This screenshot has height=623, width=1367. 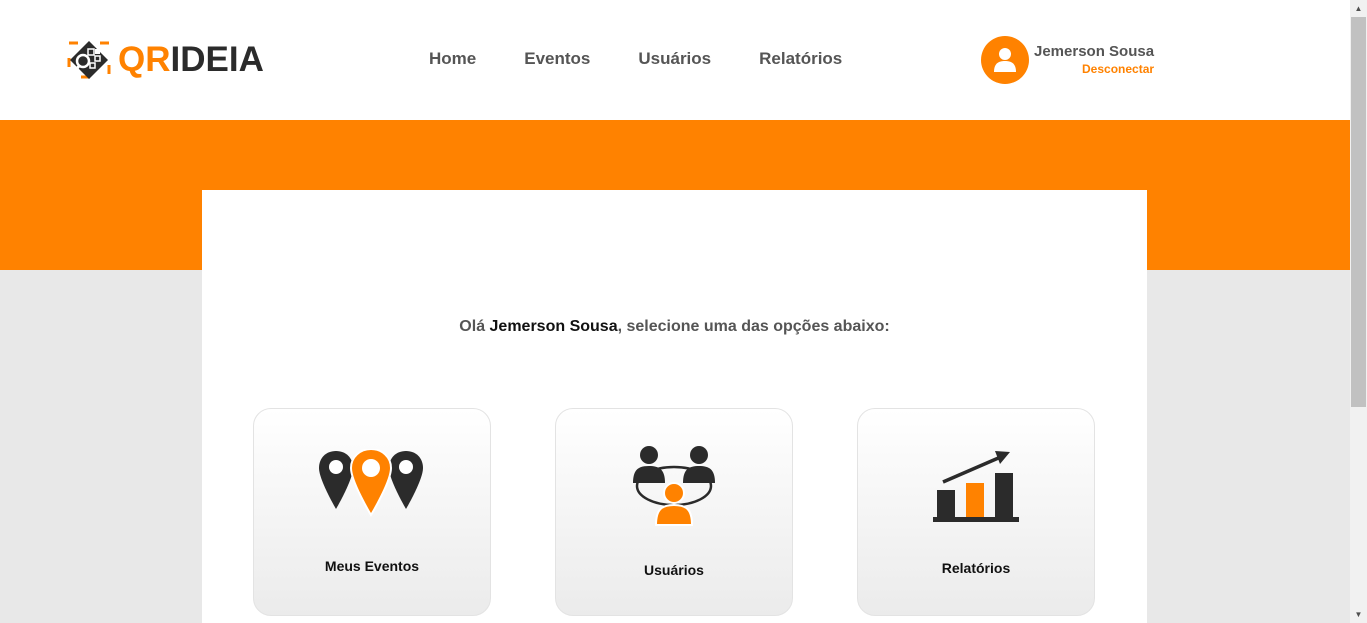 I want to click on bar-chart-growth-icon, so click(x=976, y=486).